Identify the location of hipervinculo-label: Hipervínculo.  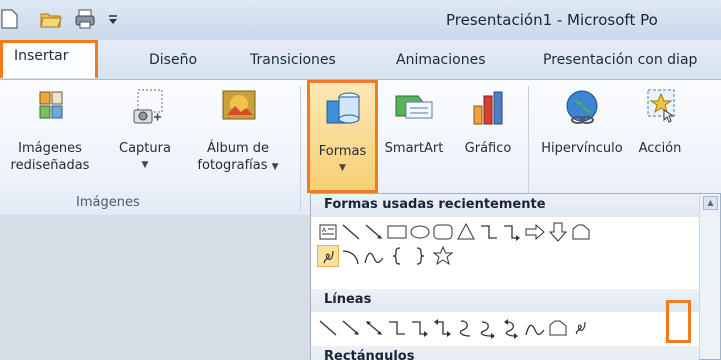
(582, 148).